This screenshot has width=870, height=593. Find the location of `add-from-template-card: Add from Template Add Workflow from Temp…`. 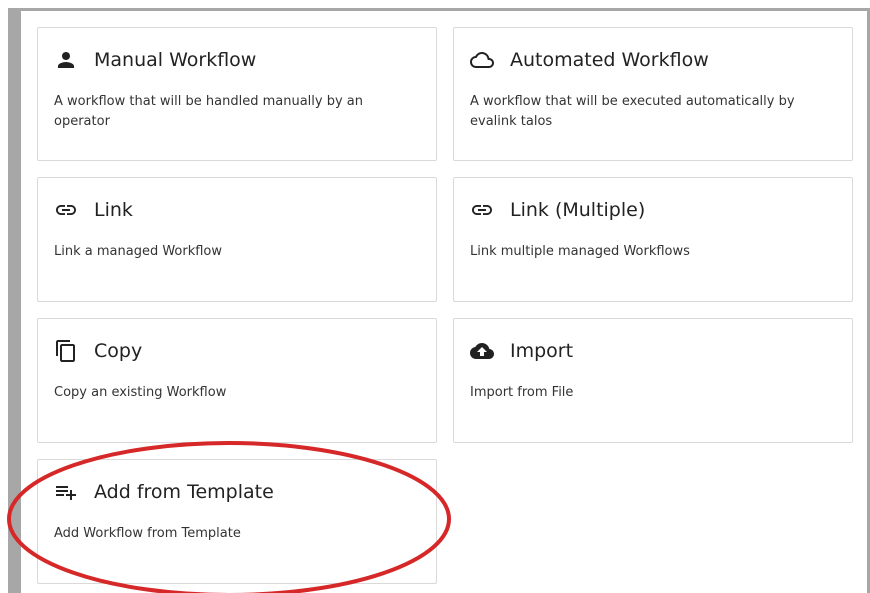

add-from-template-card: Add from Template Add Workflow from Temp… is located at coordinates (237, 521).